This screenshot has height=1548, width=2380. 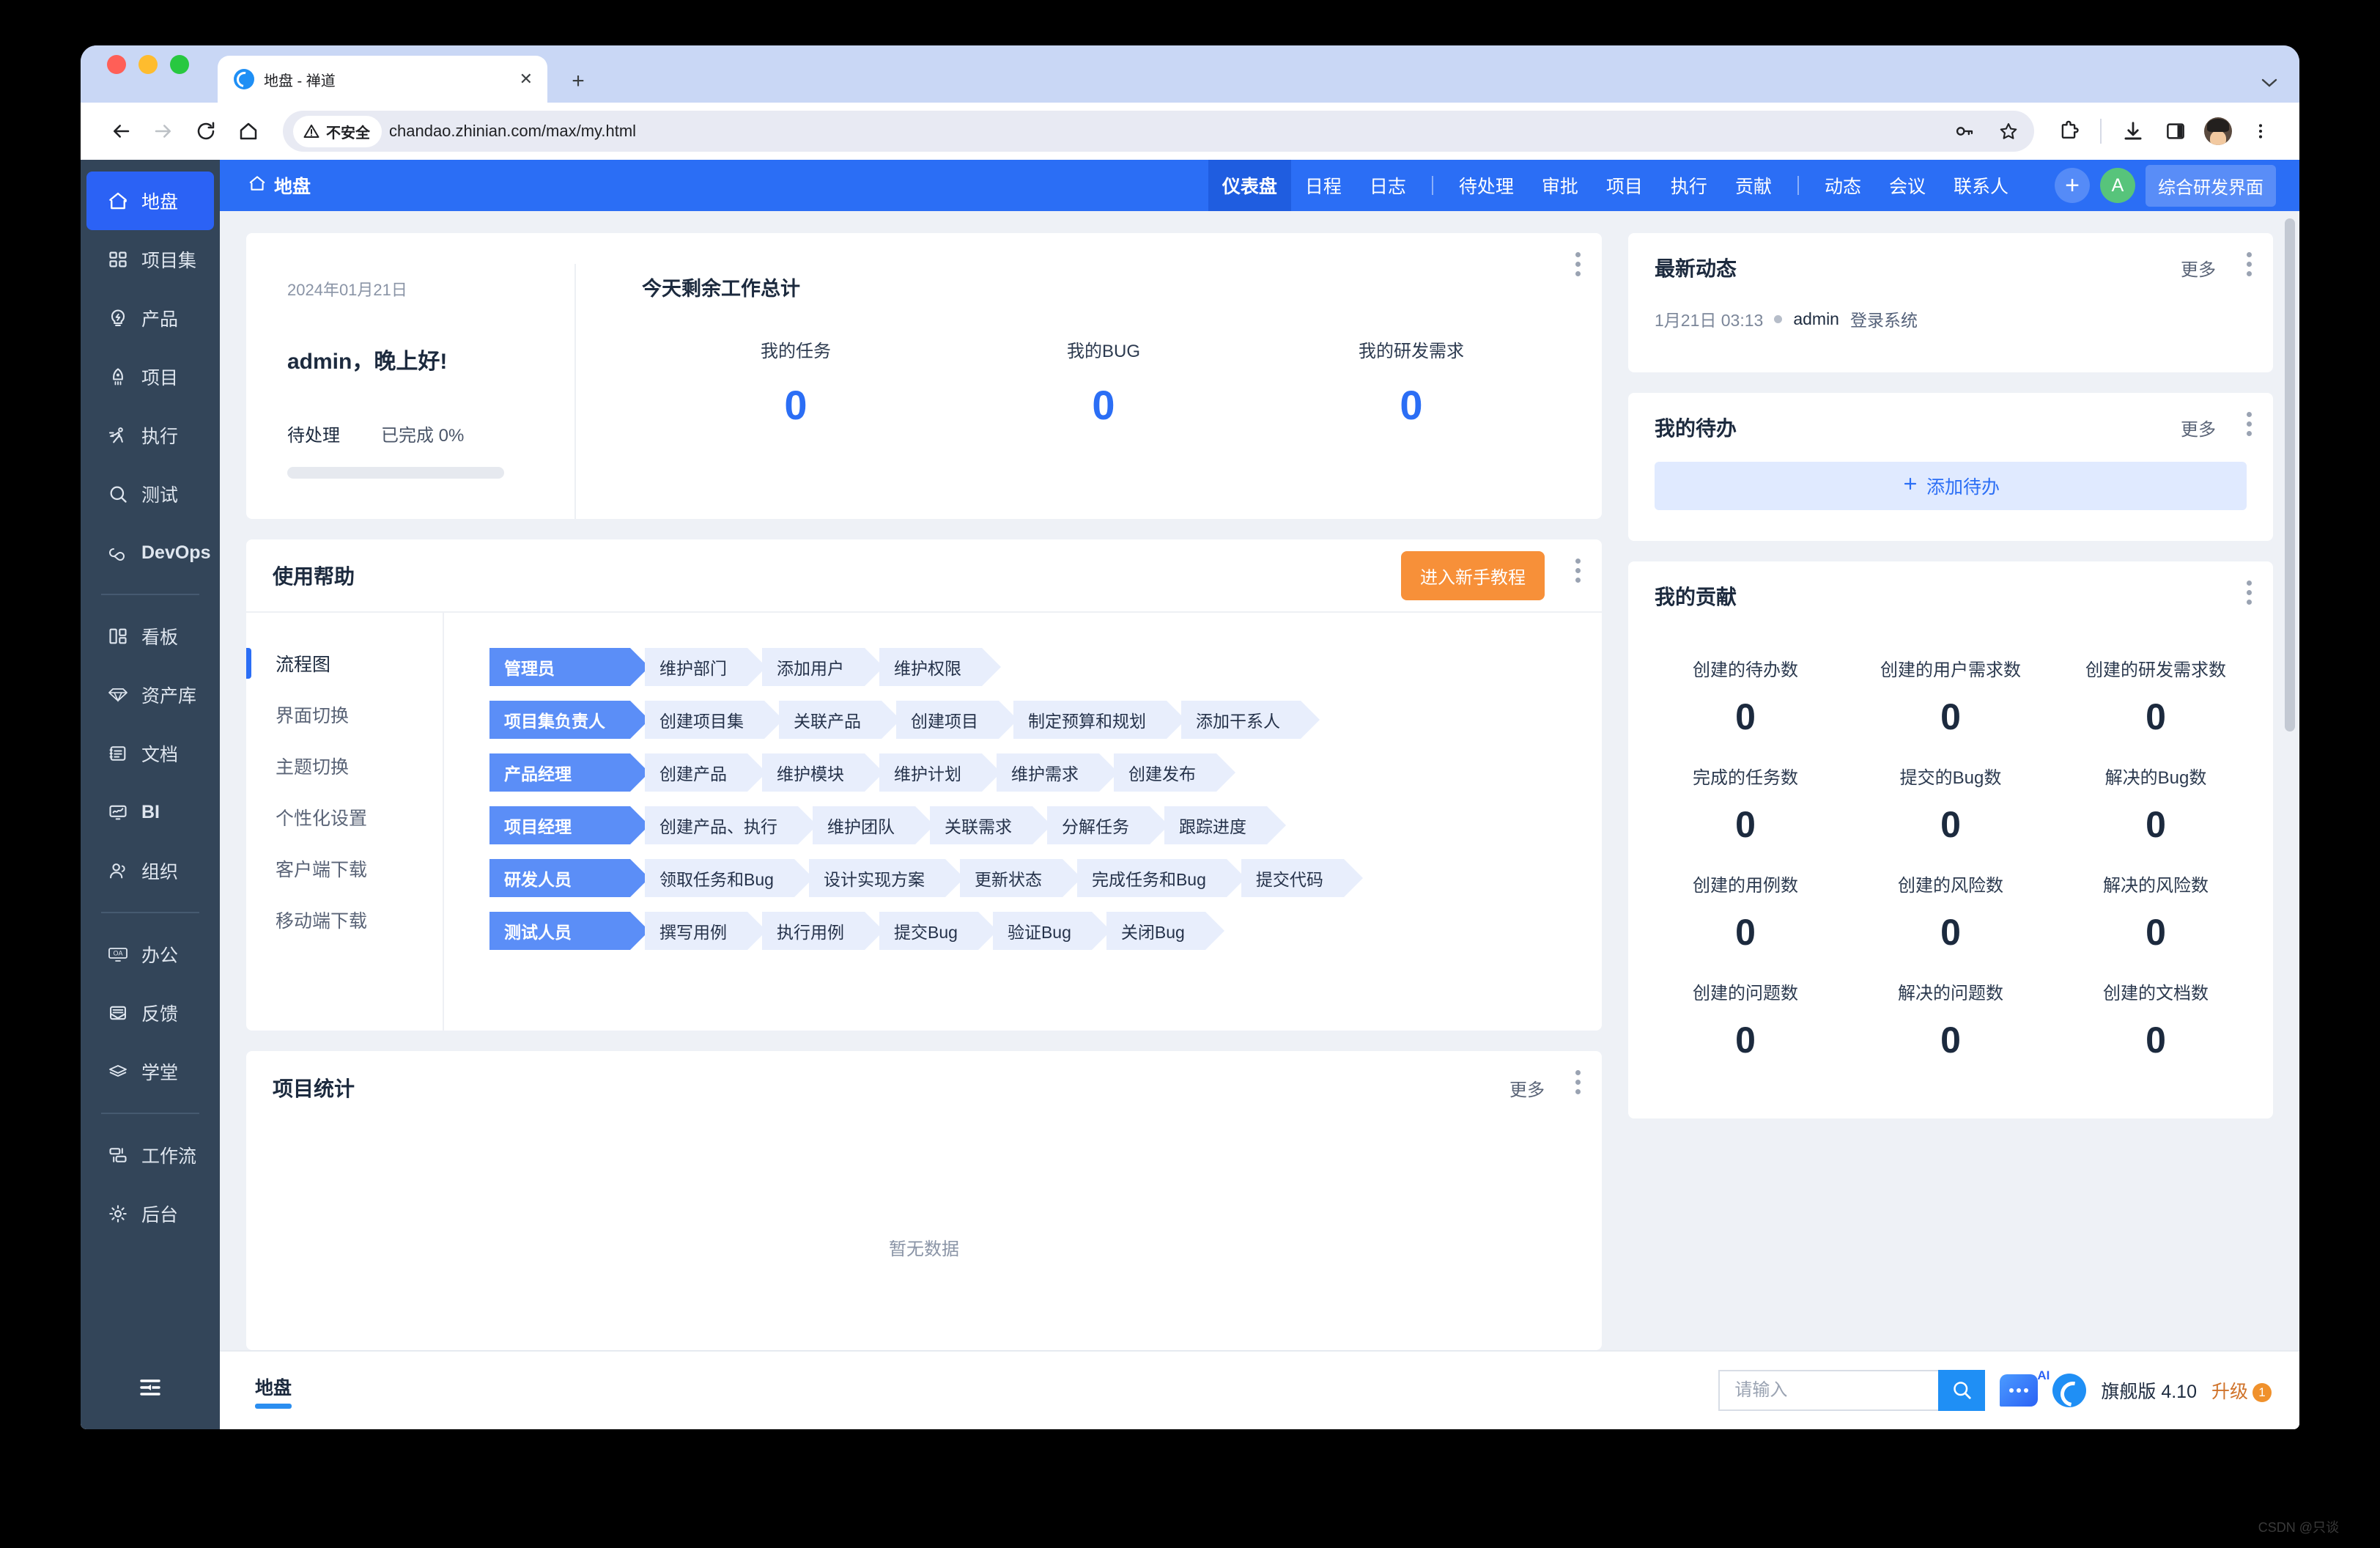 I want to click on flow-step: 领取任务和Bug, so click(x=729, y=878).